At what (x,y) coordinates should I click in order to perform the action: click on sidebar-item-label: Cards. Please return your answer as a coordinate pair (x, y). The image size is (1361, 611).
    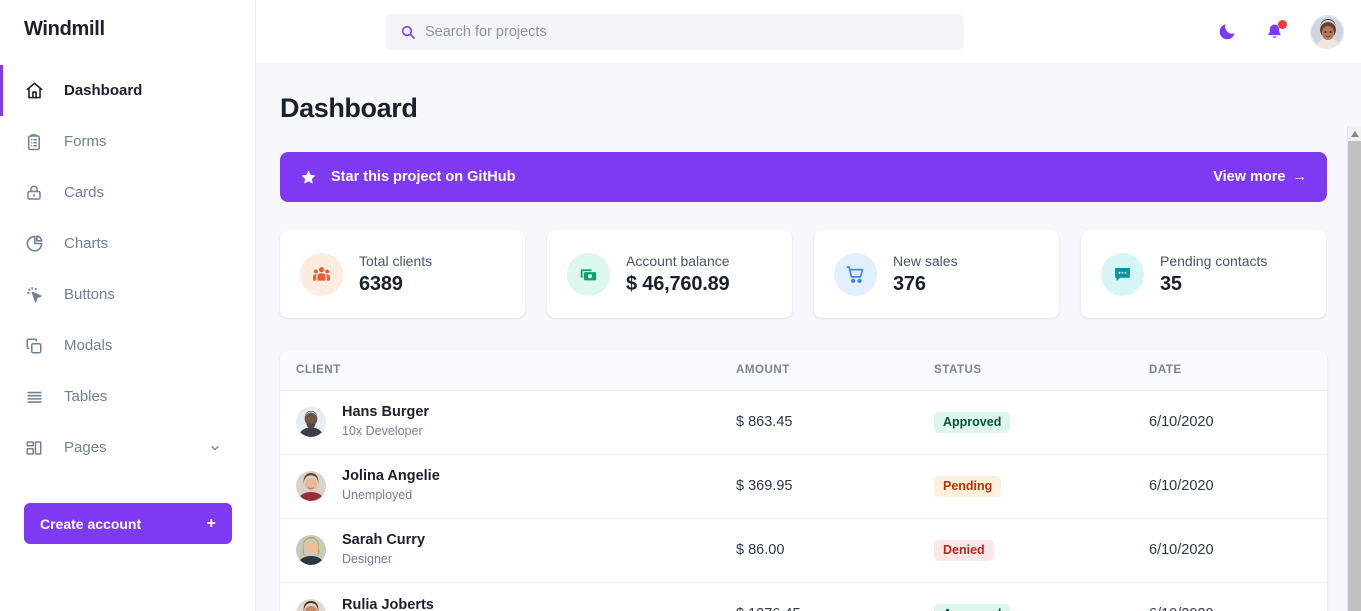
    Looking at the image, I should click on (84, 192).